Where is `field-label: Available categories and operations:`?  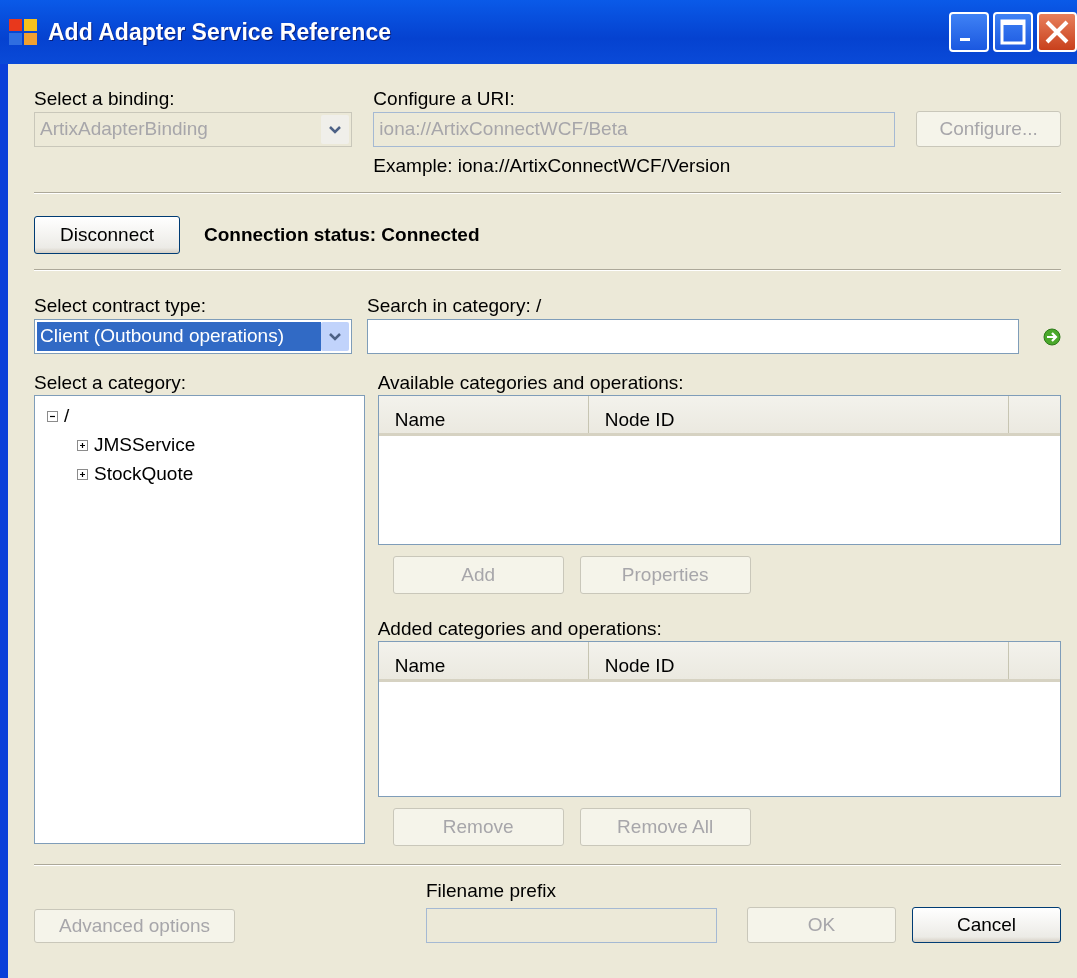 field-label: Available categories and operations: is located at coordinates (531, 383).